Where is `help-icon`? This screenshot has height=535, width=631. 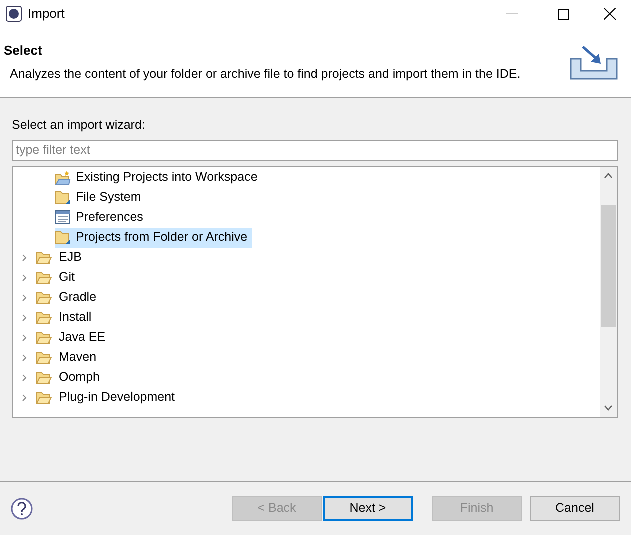 help-icon is located at coordinates (22, 509).